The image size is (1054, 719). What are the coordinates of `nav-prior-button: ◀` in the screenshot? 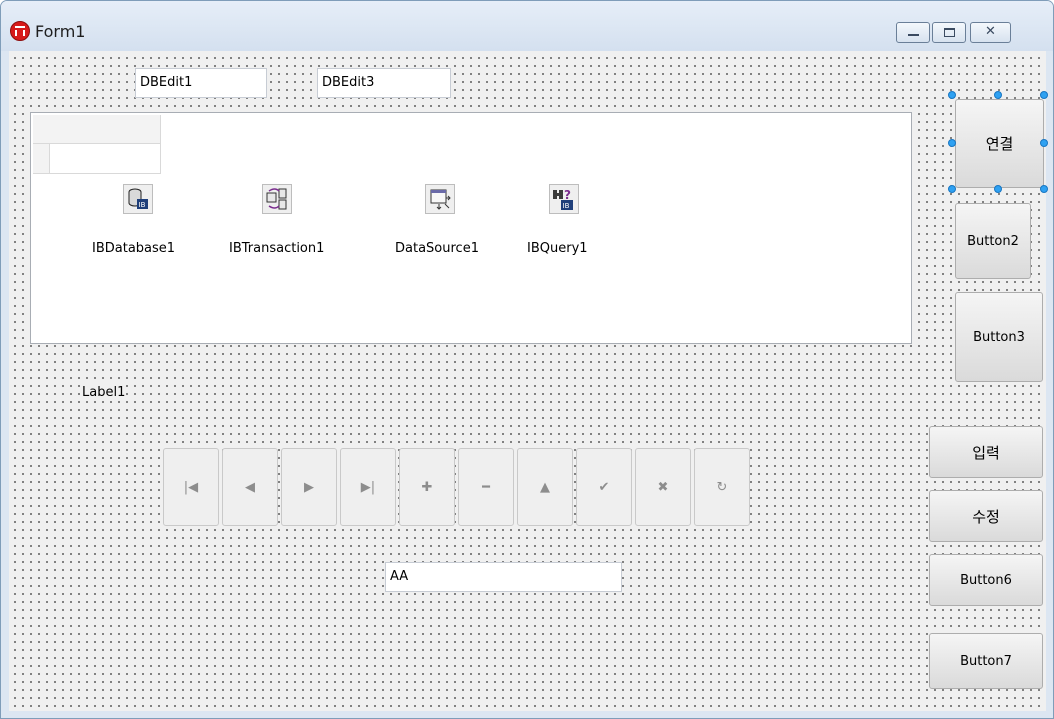 It's located at (250, 487).